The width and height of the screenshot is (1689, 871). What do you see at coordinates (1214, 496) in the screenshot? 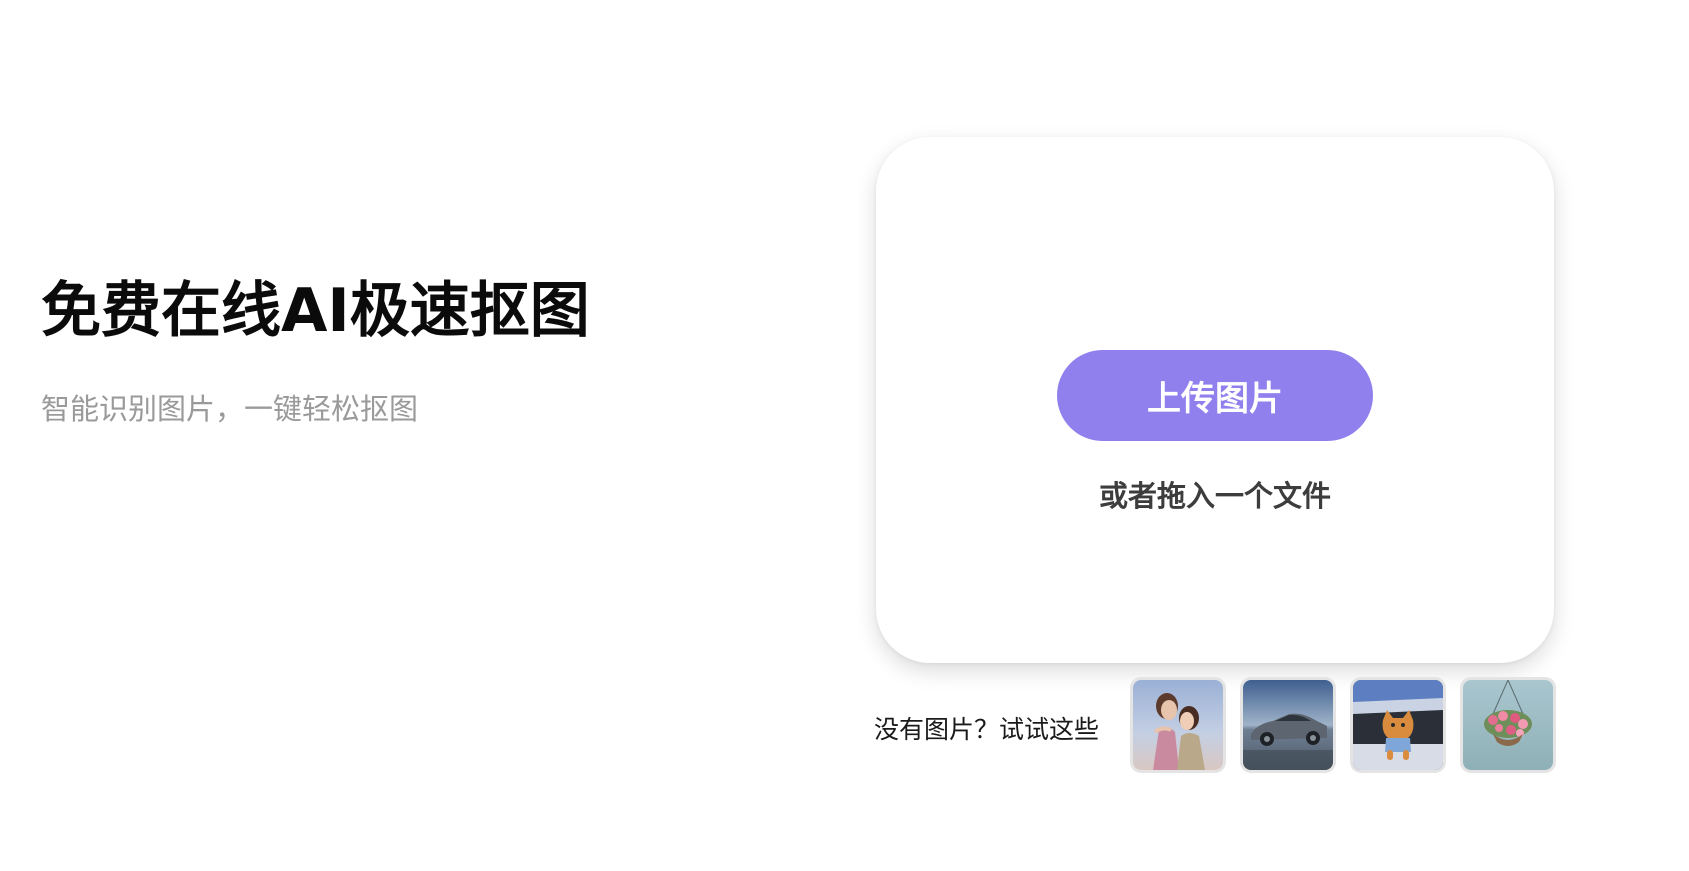
I see `drop-hint: 或者拖入一个文件` at bounding box center [1214, 496].